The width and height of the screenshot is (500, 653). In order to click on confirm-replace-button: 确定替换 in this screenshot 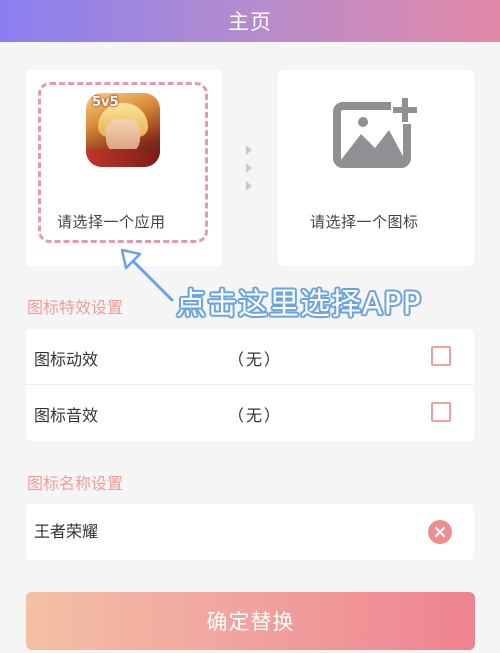, I will do `click(250, 621)`.